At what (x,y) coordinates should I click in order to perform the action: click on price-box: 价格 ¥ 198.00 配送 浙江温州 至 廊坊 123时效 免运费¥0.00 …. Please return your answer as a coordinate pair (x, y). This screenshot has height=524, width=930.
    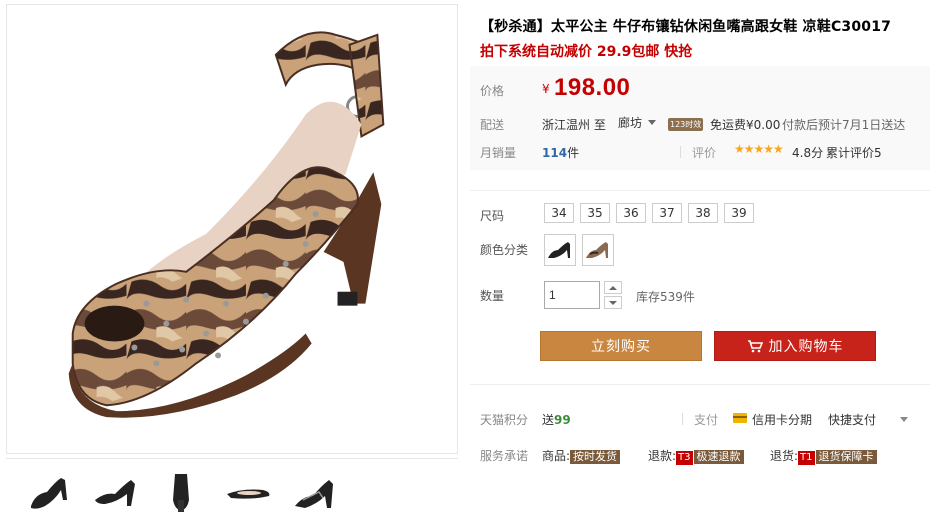
    Looking at the image, I should click on (700, 118).